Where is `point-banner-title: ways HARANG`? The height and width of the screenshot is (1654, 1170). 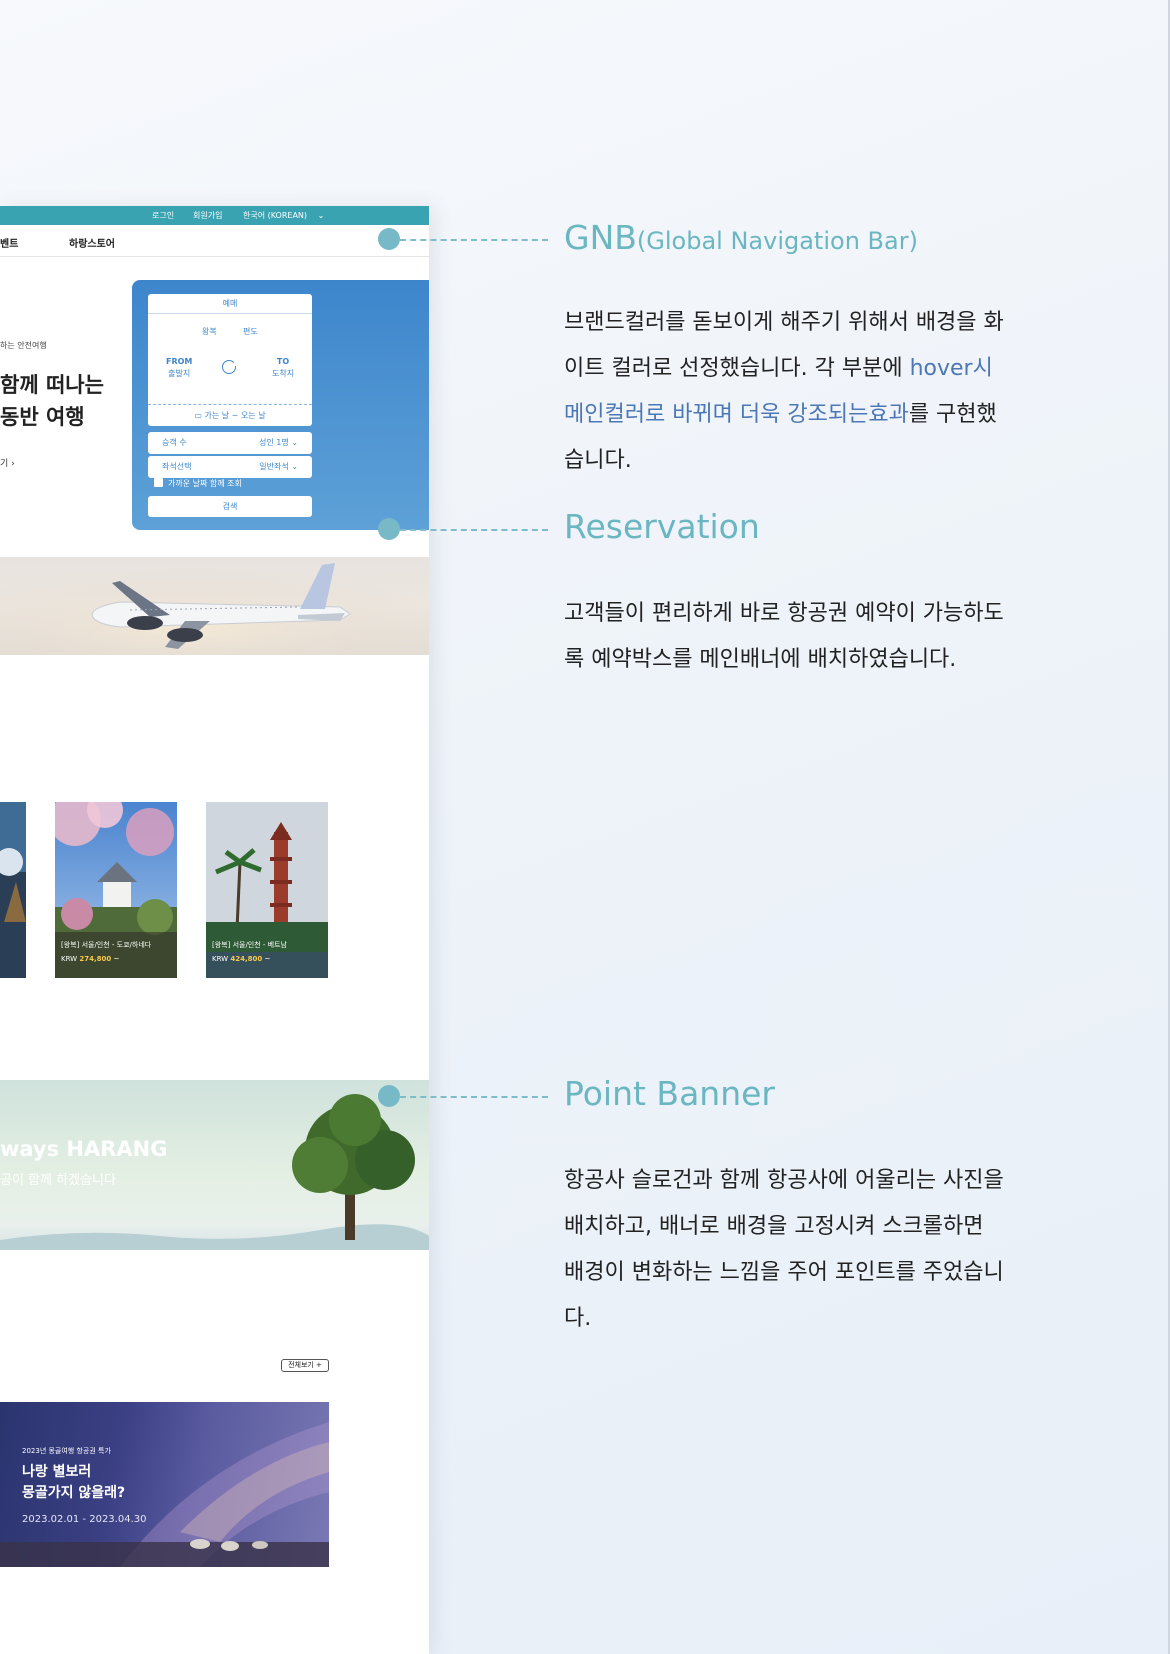
point-banner-title: ways HARANG is located at coordinates (84, 1149).